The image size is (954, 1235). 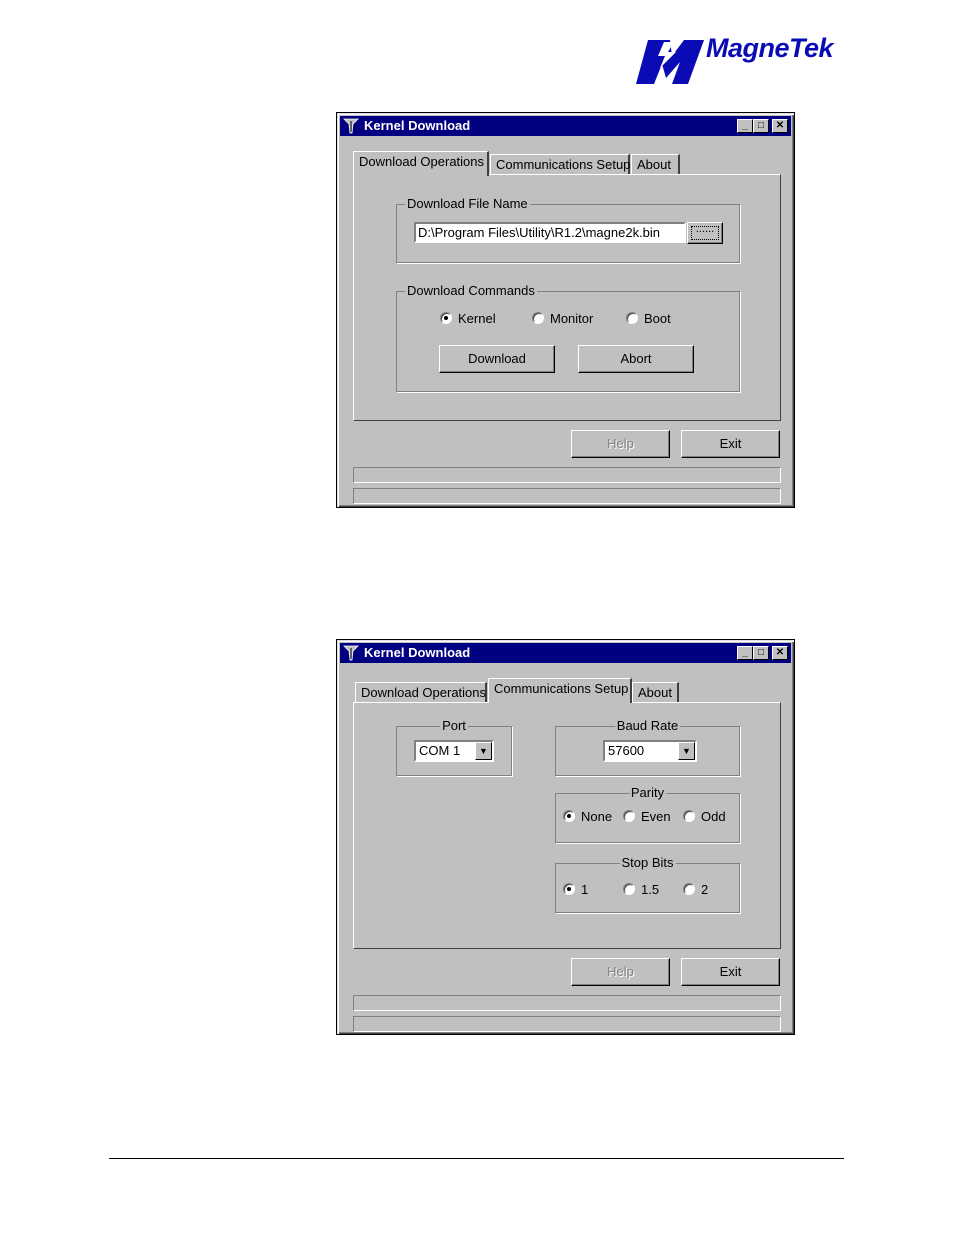 I want to click on radio-stop-bits-1-5: 1.5, so click(x=641, y=890).